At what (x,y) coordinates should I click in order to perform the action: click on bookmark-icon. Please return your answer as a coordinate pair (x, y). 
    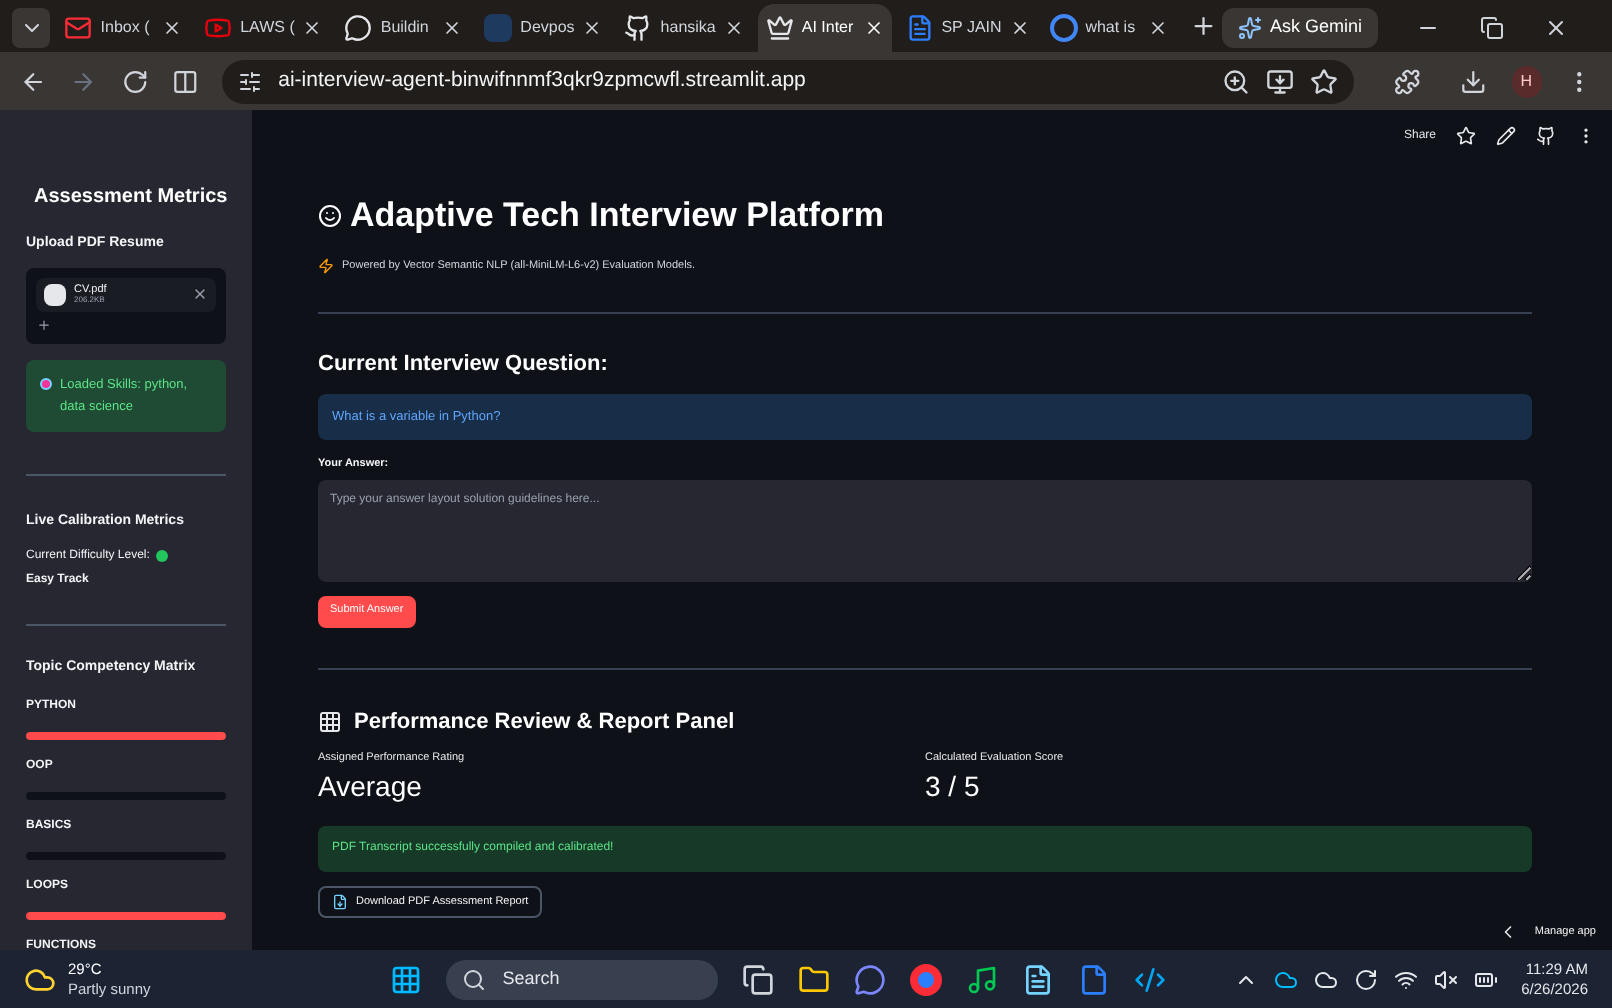
    Looking at the image, I should click on (1324, 81).